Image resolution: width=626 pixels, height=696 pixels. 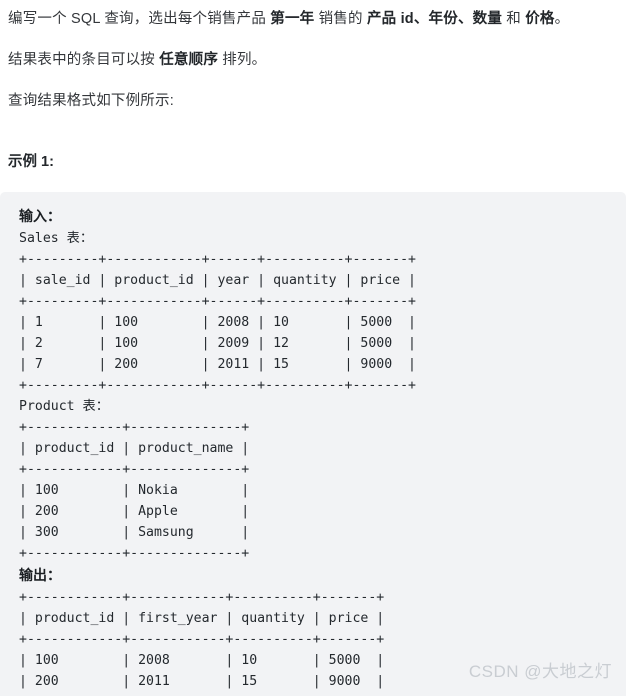 I want to click on code-line: | 2 | 100 | 2009 | 12 | 5000 |, so click(x=217, y=344).